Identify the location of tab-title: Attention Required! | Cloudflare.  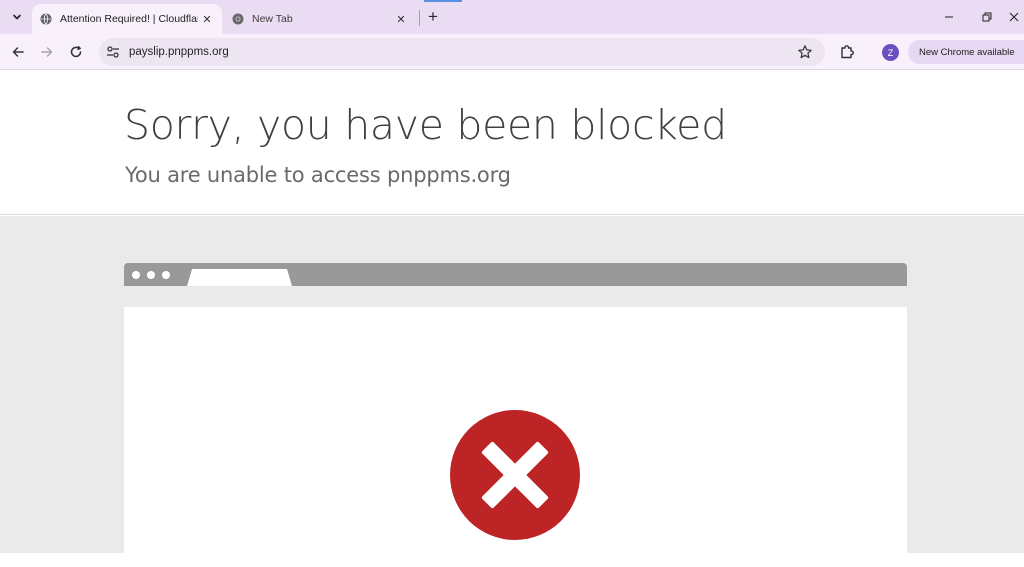
(129, 19).